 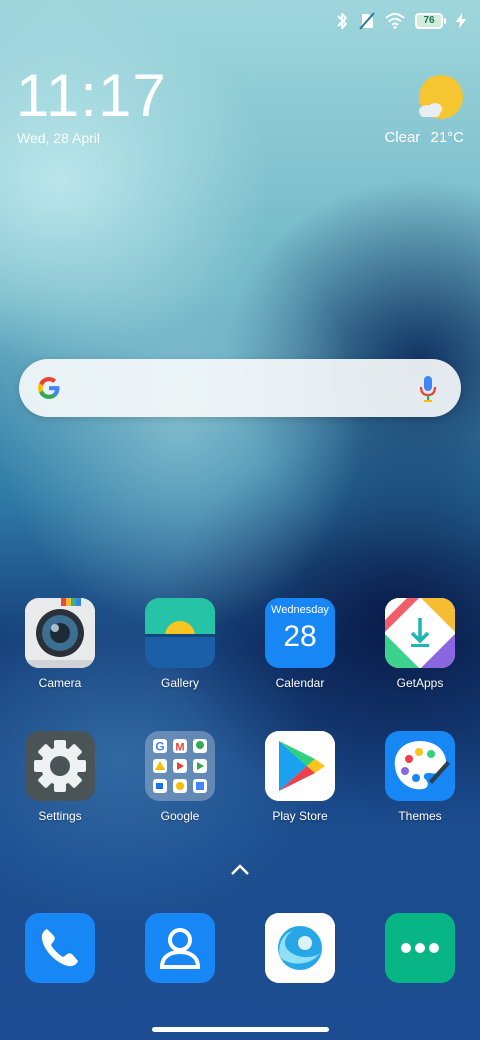 I want to click on sun-with-cloud-icon, so click(x=440, y=98).